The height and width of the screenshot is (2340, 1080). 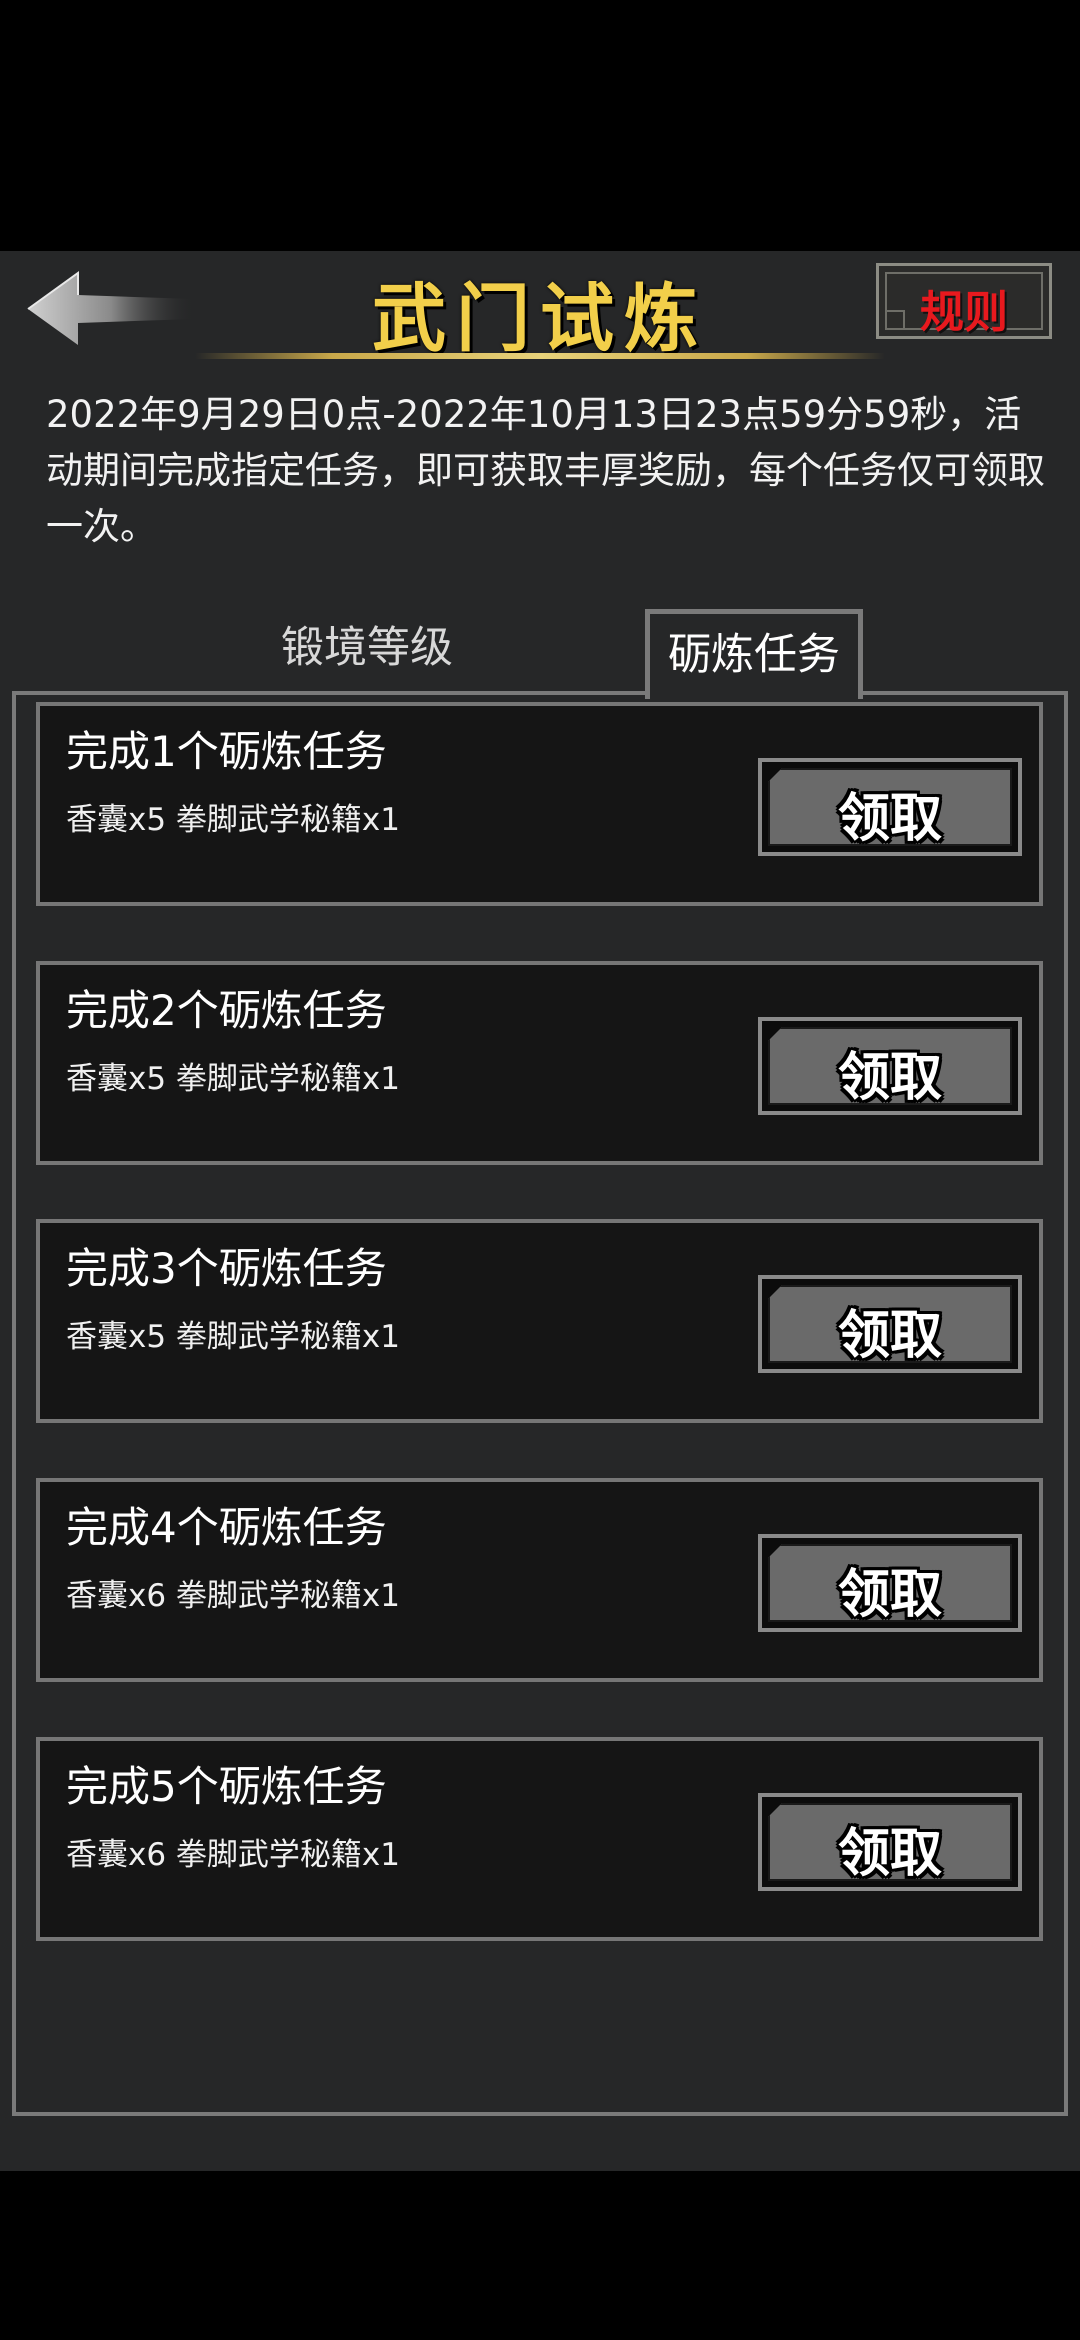 What do you see at coordinates (226, 1527) in the screenshot?
I see `task-title: 完成4个砺炼任务` at bounding box center [226, 1527].